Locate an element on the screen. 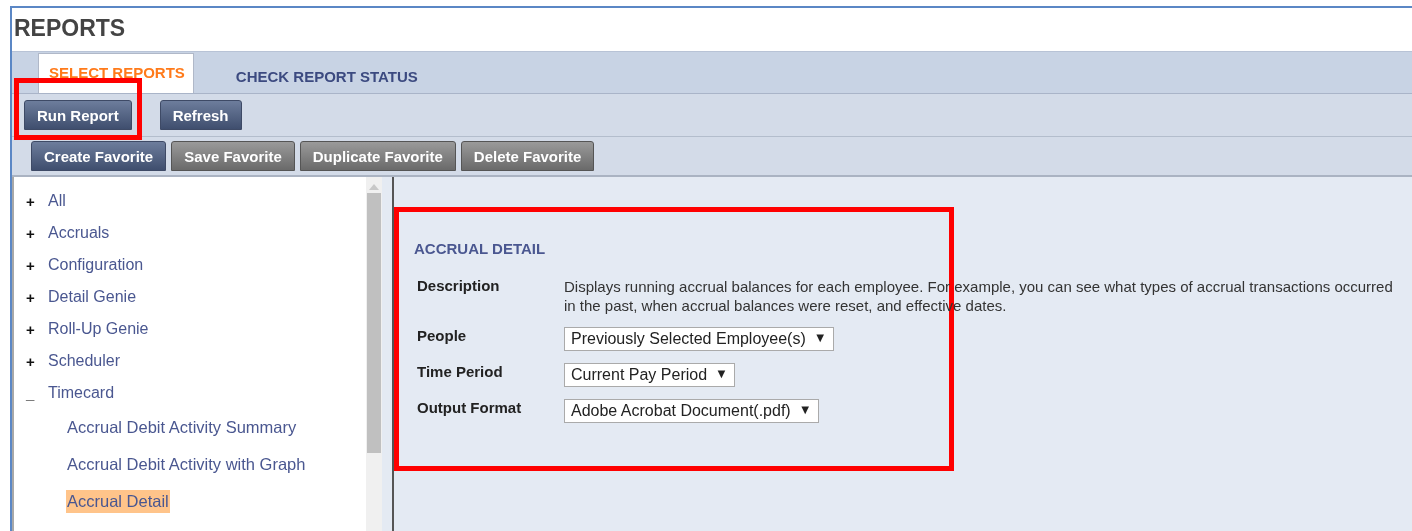  tree-item: Scheduler is located at coordinates (84, 361).